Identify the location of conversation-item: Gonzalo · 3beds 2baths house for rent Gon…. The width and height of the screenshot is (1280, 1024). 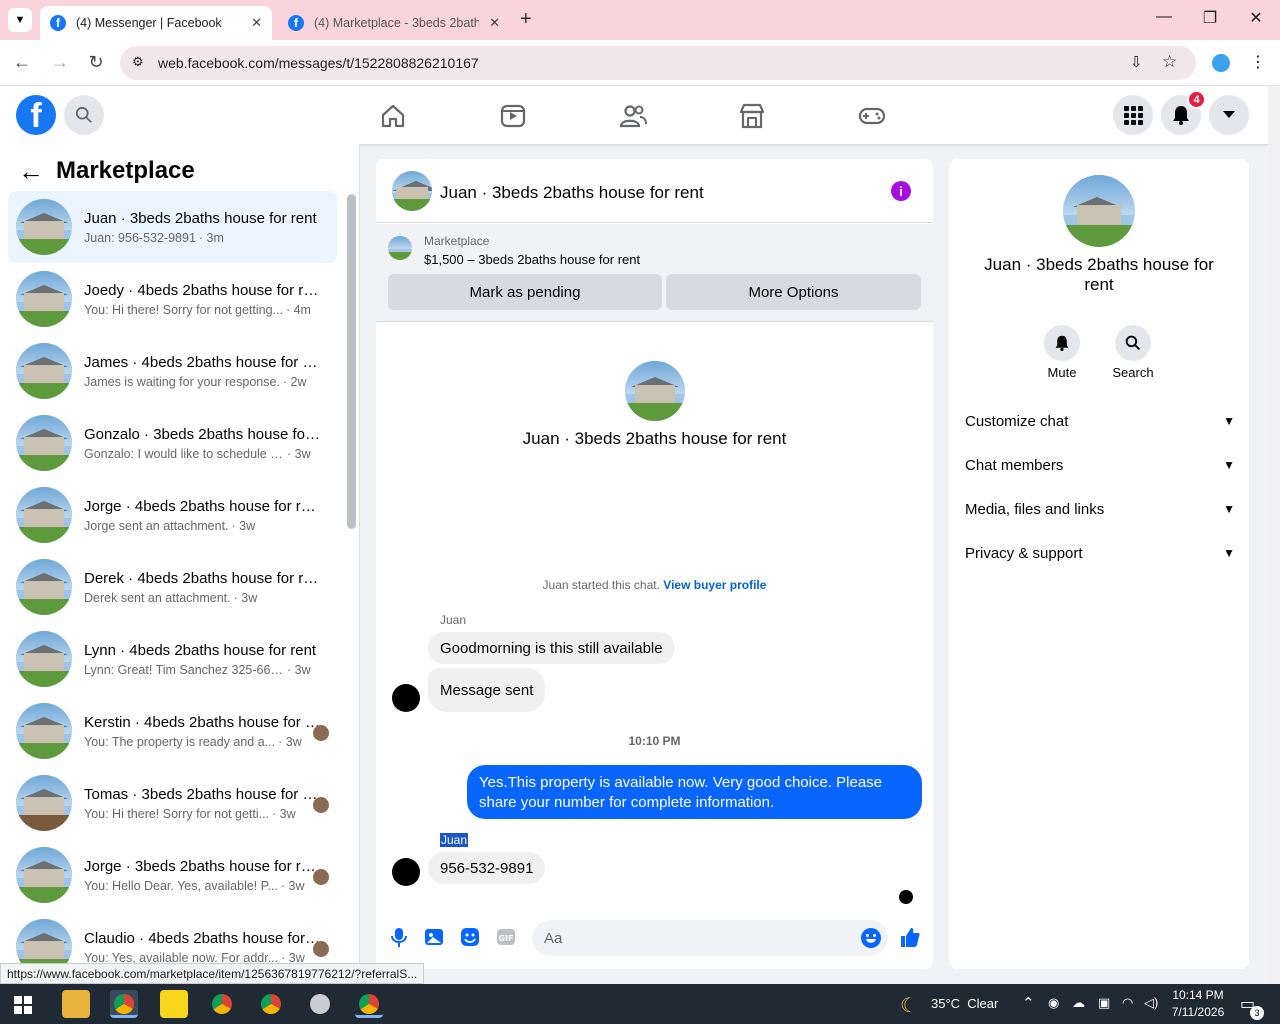
(172, 443).